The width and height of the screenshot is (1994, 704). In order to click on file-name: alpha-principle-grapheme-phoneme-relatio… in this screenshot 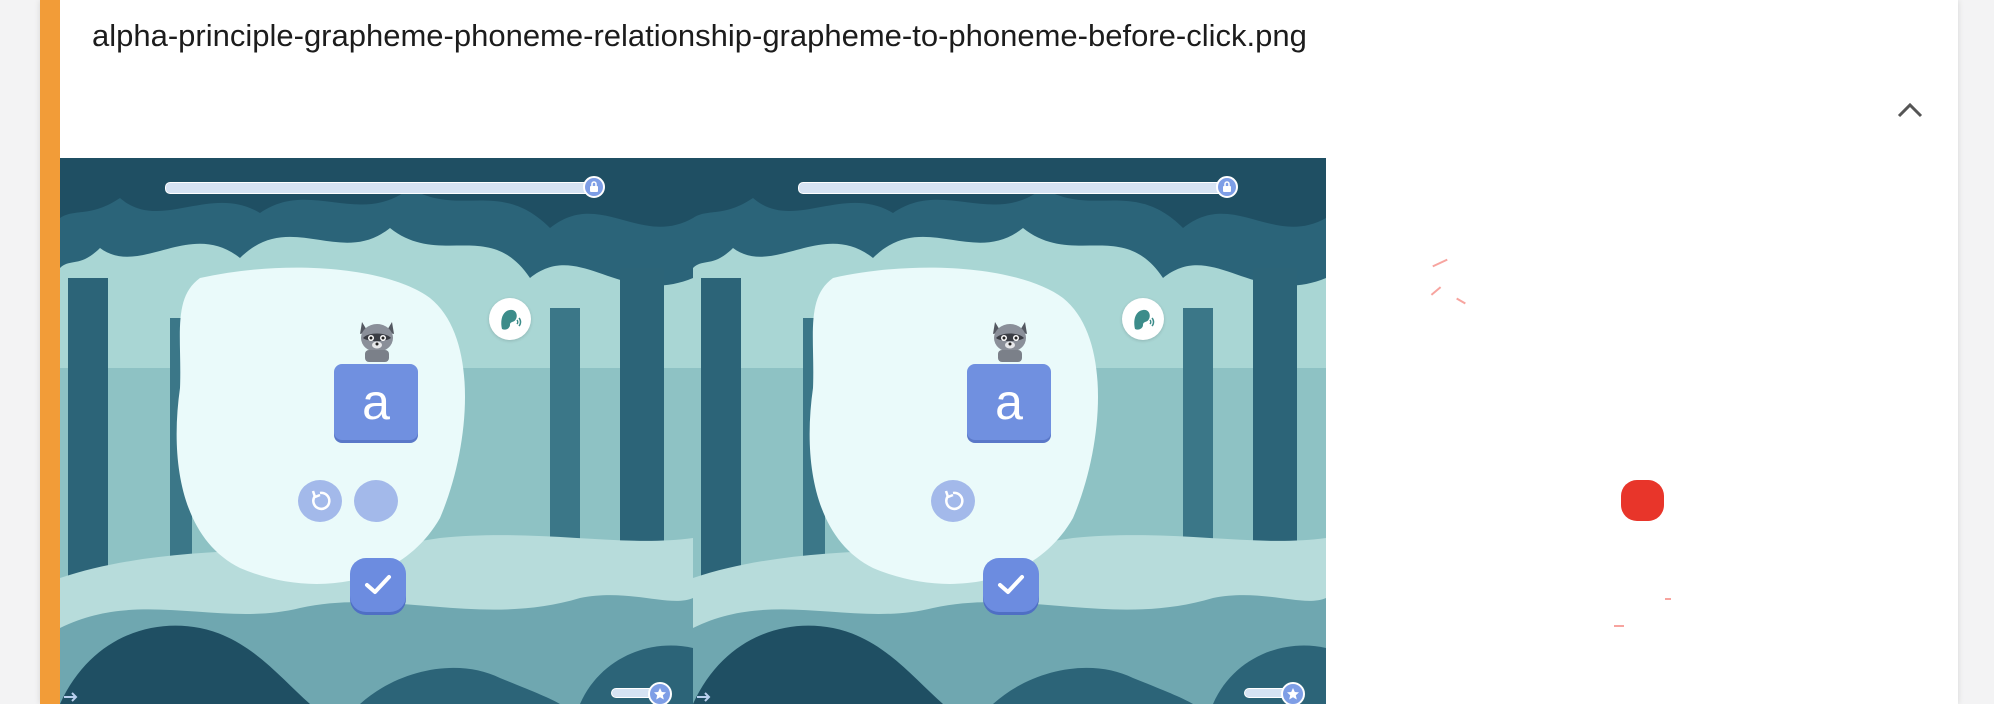, I will do `click(699, 35)`.